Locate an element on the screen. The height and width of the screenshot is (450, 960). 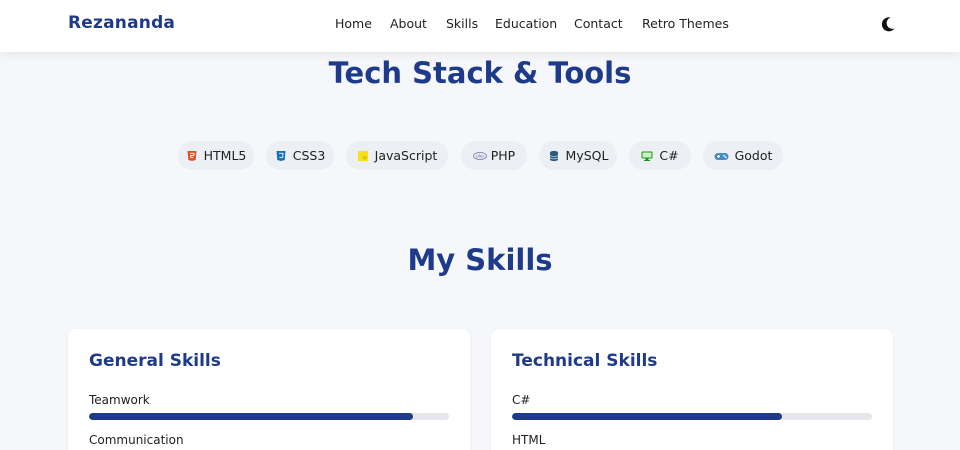
monitor-icon is located at coordinates (647, 156).